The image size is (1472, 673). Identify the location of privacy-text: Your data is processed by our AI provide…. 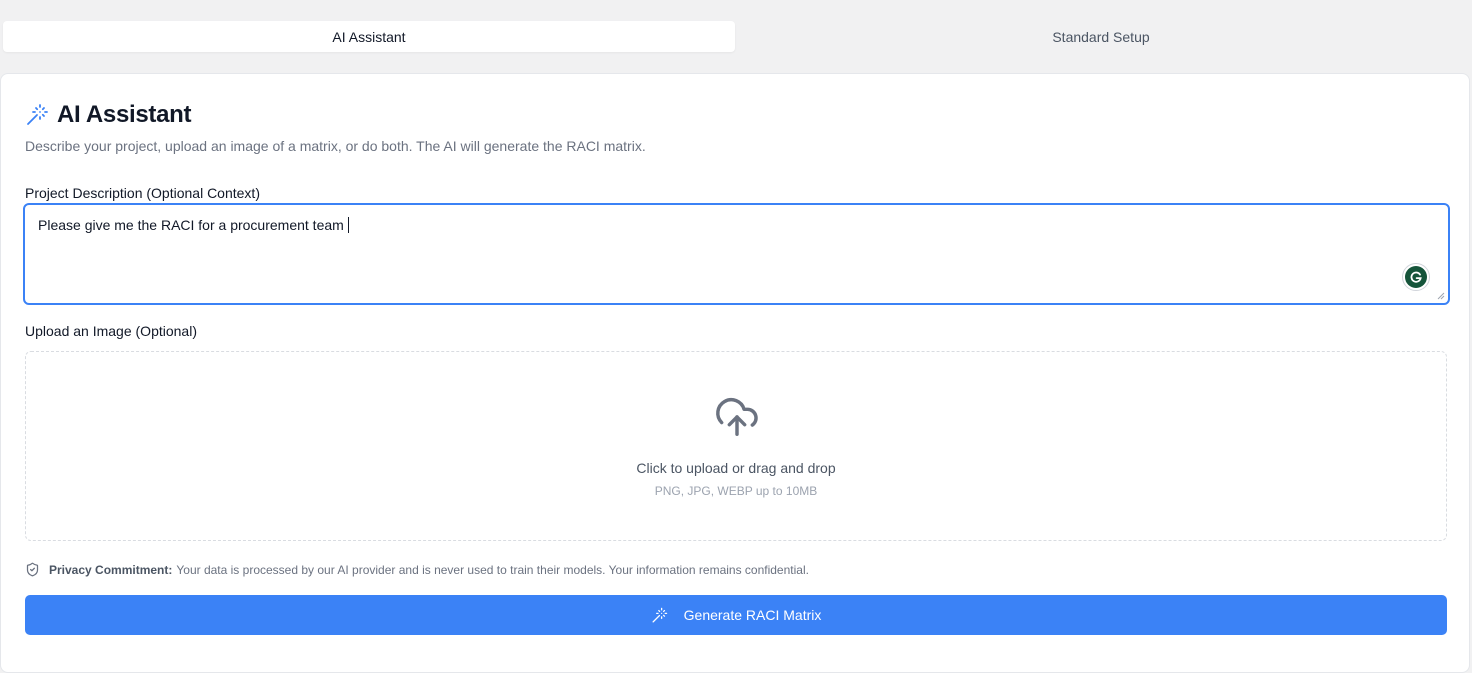
(492, 569).